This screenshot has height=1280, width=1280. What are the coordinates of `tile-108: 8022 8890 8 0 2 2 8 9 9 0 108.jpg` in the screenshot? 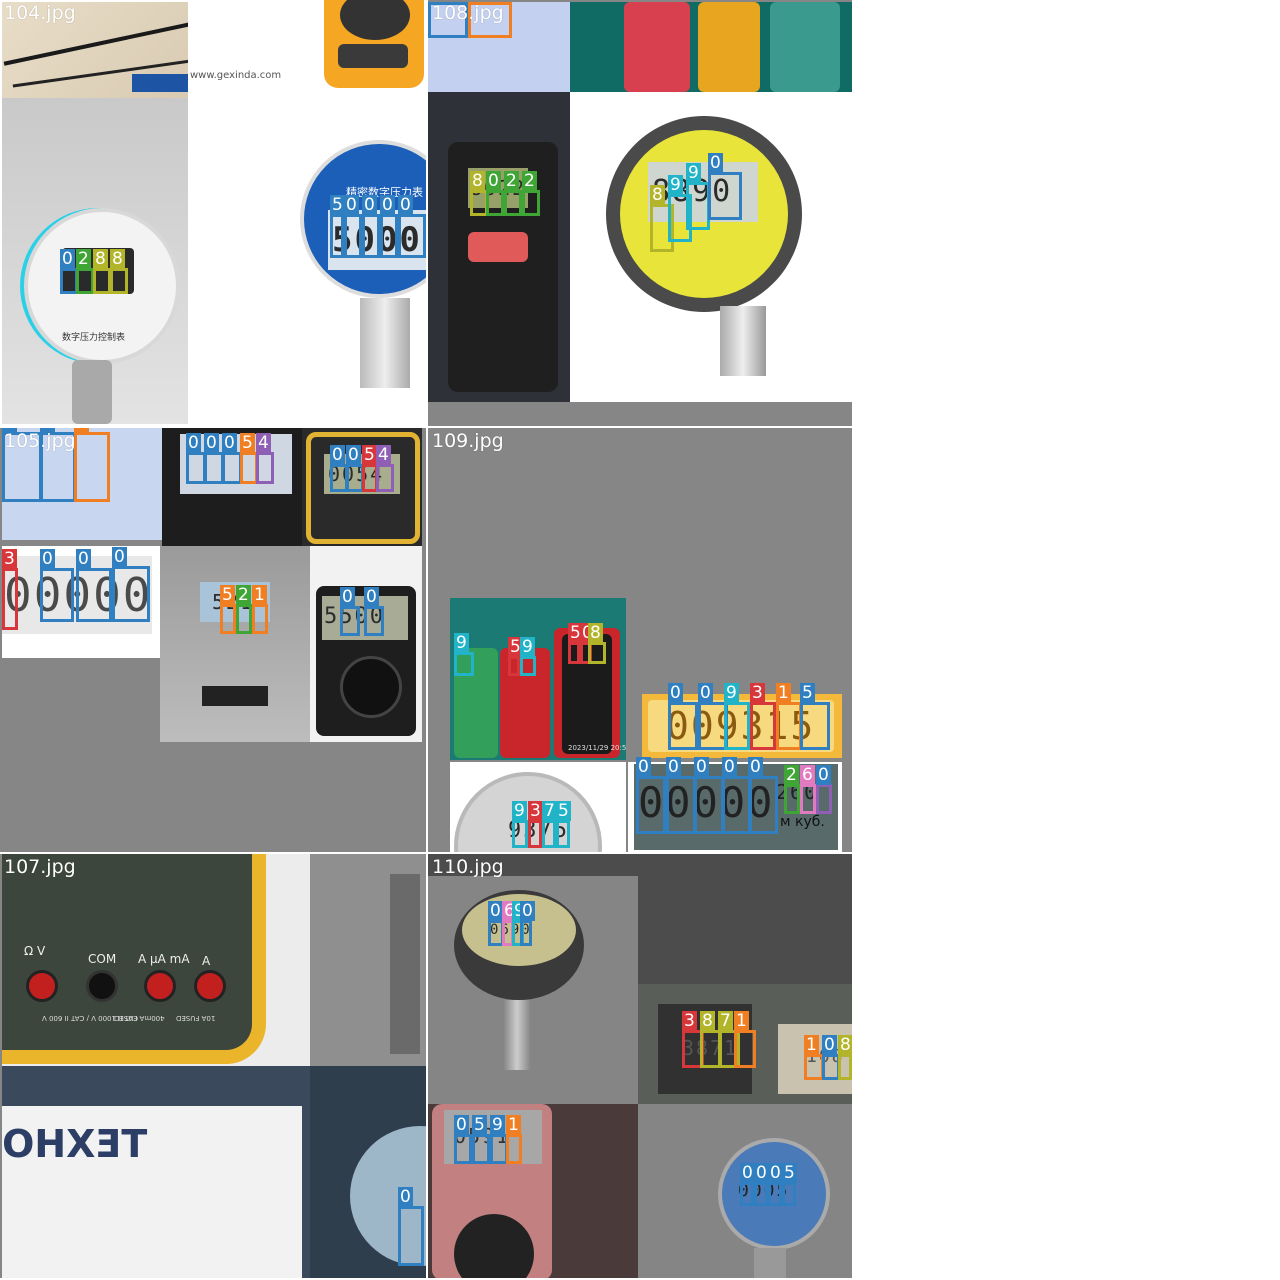 It's located at (641, 214).